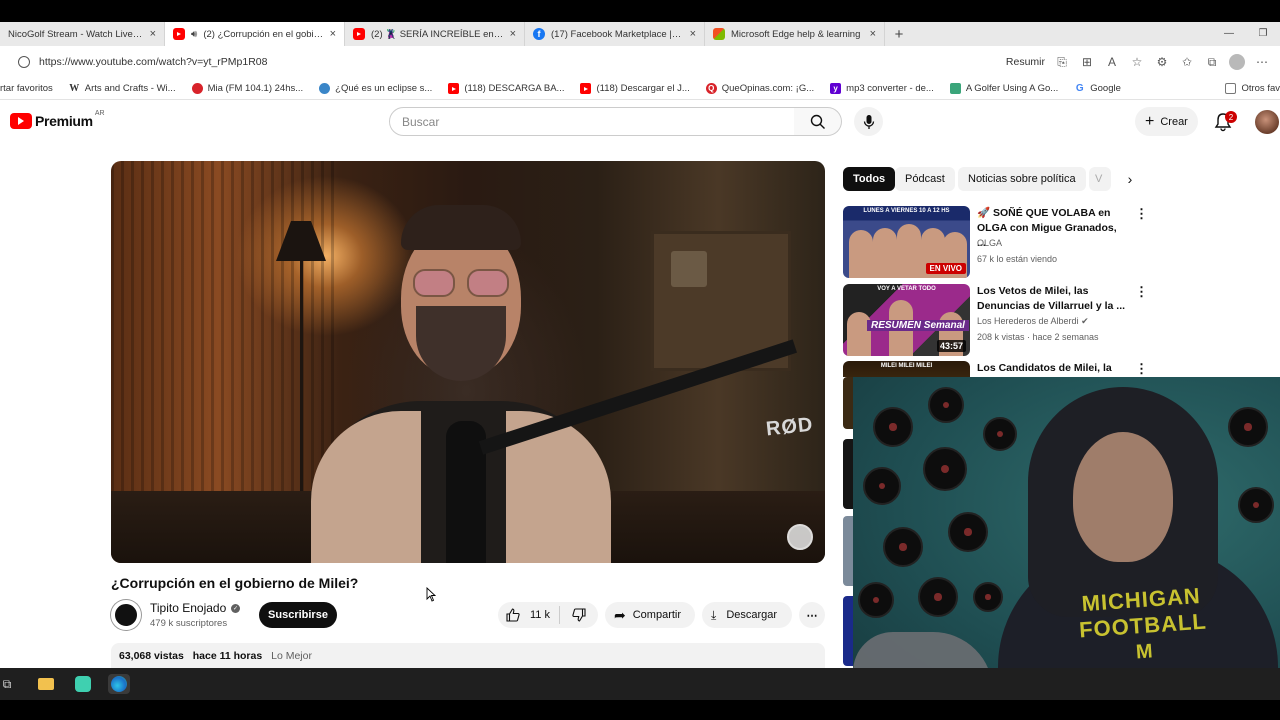 The image size is (1280, 720). Describe the element at coordinates (529, 615) in the screenshot. I see `like-button: 11 k` at that location.